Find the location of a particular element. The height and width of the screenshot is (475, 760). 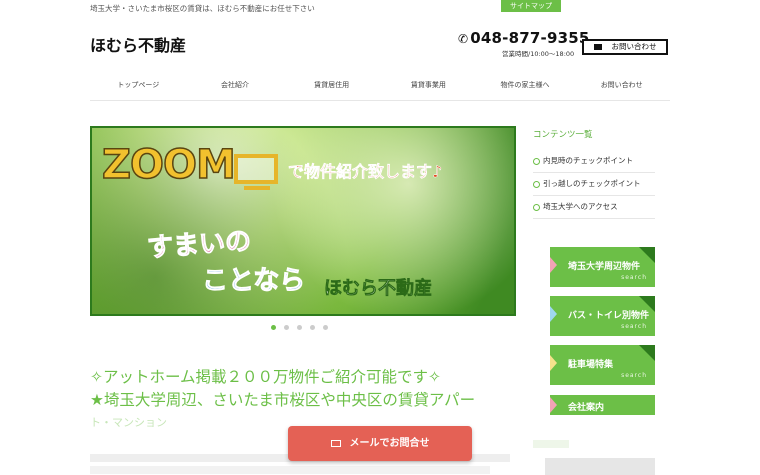

banner-parking: 駐車場特集 search is located at coordinates (602, 365).